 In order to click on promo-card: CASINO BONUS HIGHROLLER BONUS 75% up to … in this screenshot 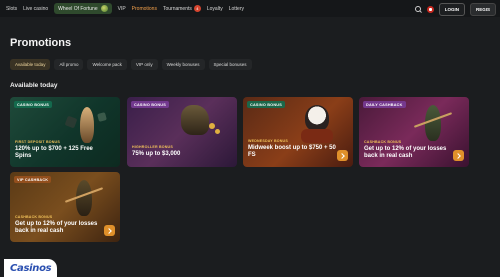, I will do `click(182, 132)`.